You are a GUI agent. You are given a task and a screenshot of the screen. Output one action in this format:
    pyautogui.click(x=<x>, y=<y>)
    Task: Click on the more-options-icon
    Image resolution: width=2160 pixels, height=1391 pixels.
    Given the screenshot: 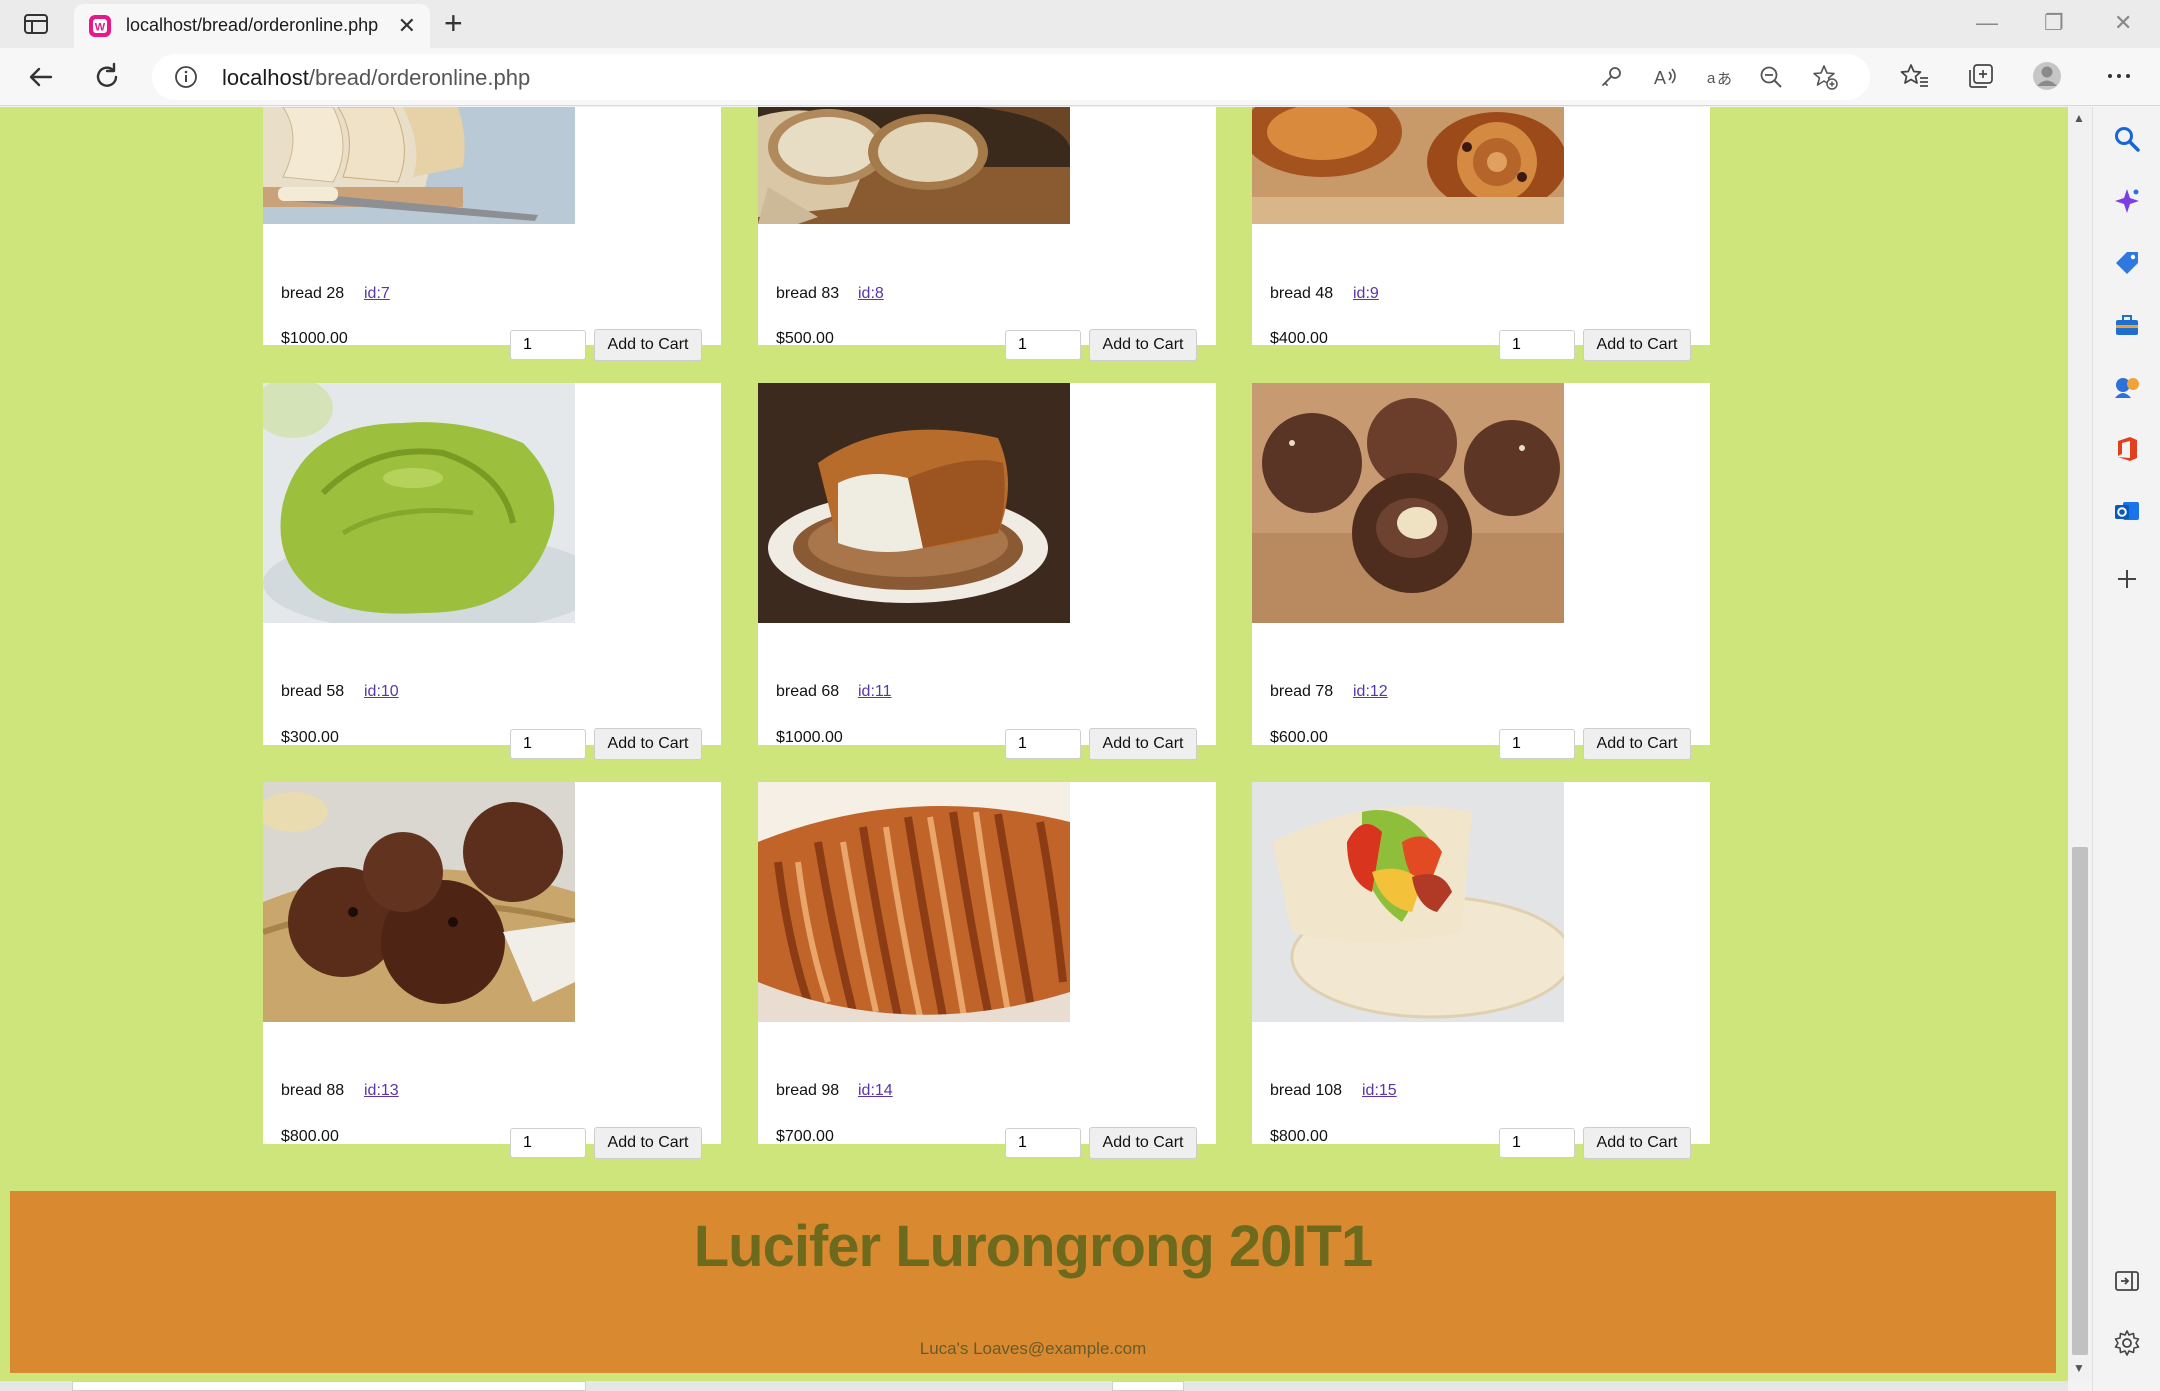 What is the action you would take?
    pyautogui.click(x=2119, y=76)
    